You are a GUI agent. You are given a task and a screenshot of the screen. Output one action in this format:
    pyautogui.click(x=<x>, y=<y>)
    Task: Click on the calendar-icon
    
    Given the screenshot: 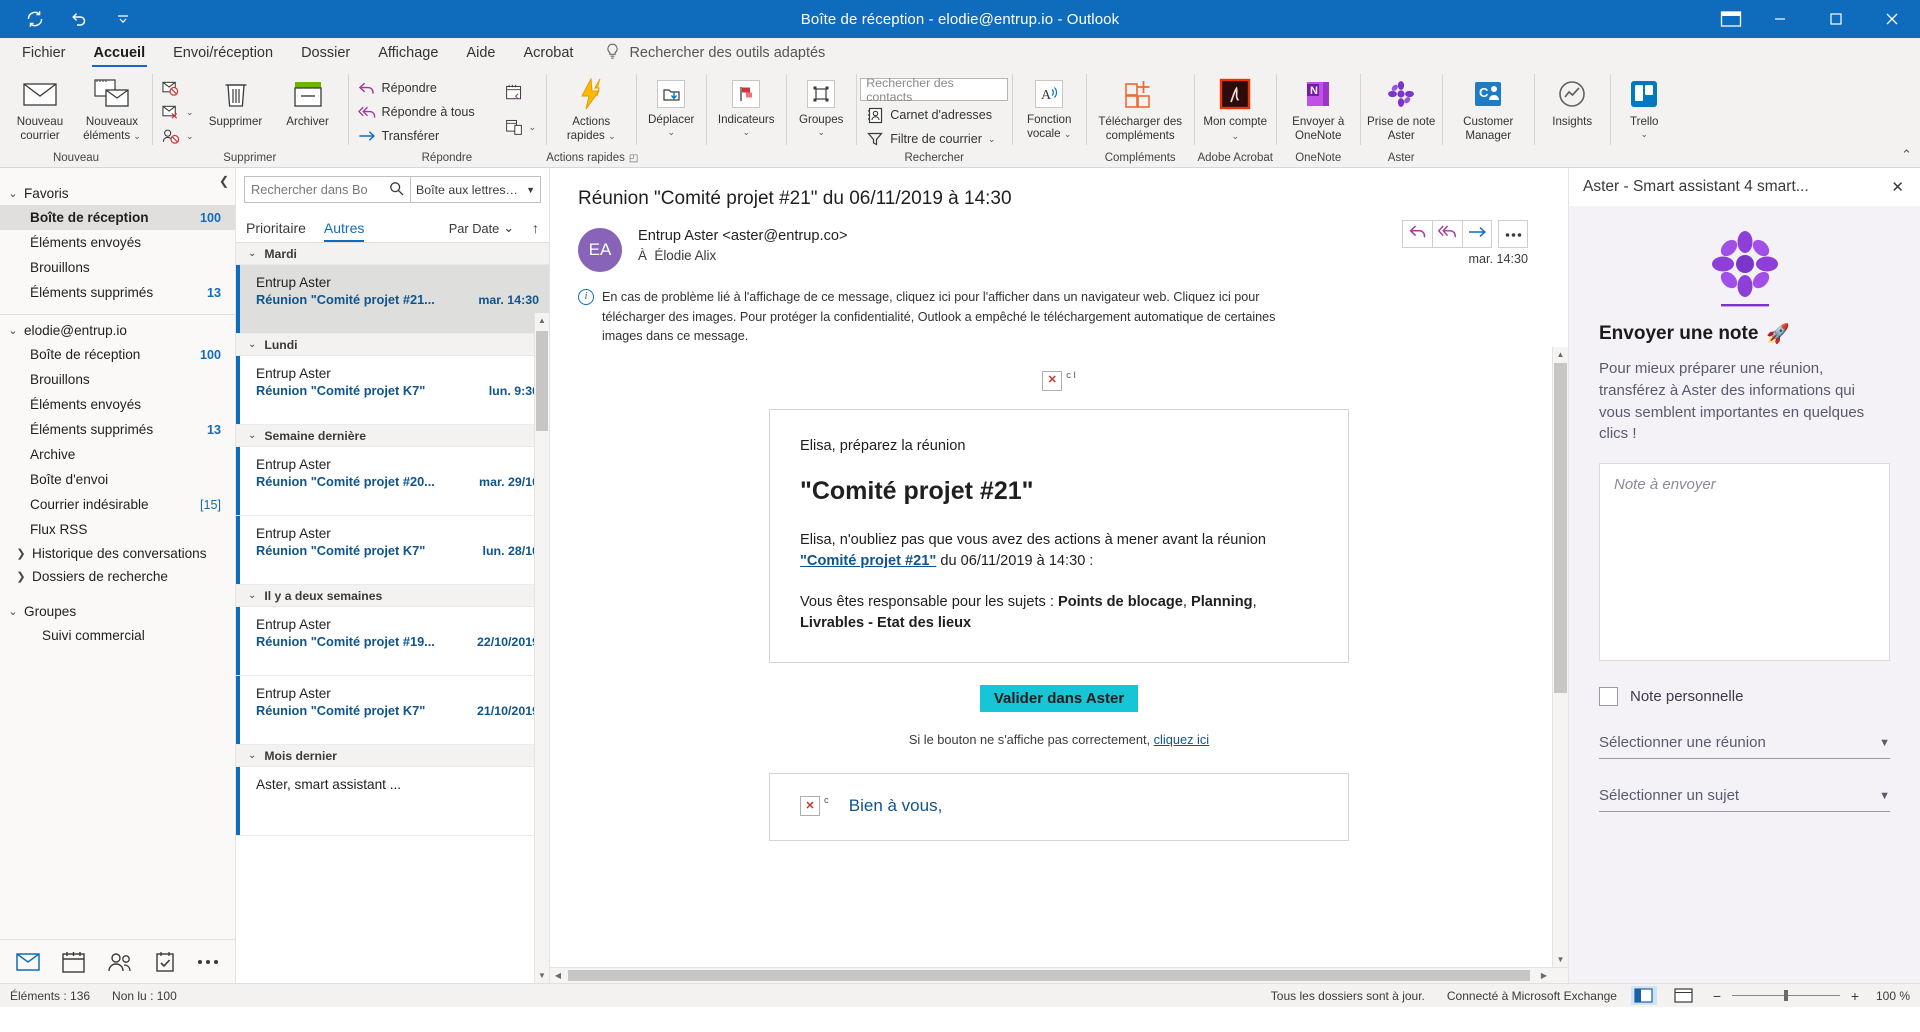 What is the action you would take?
    pyautogui.click(x=73, y=962)
    